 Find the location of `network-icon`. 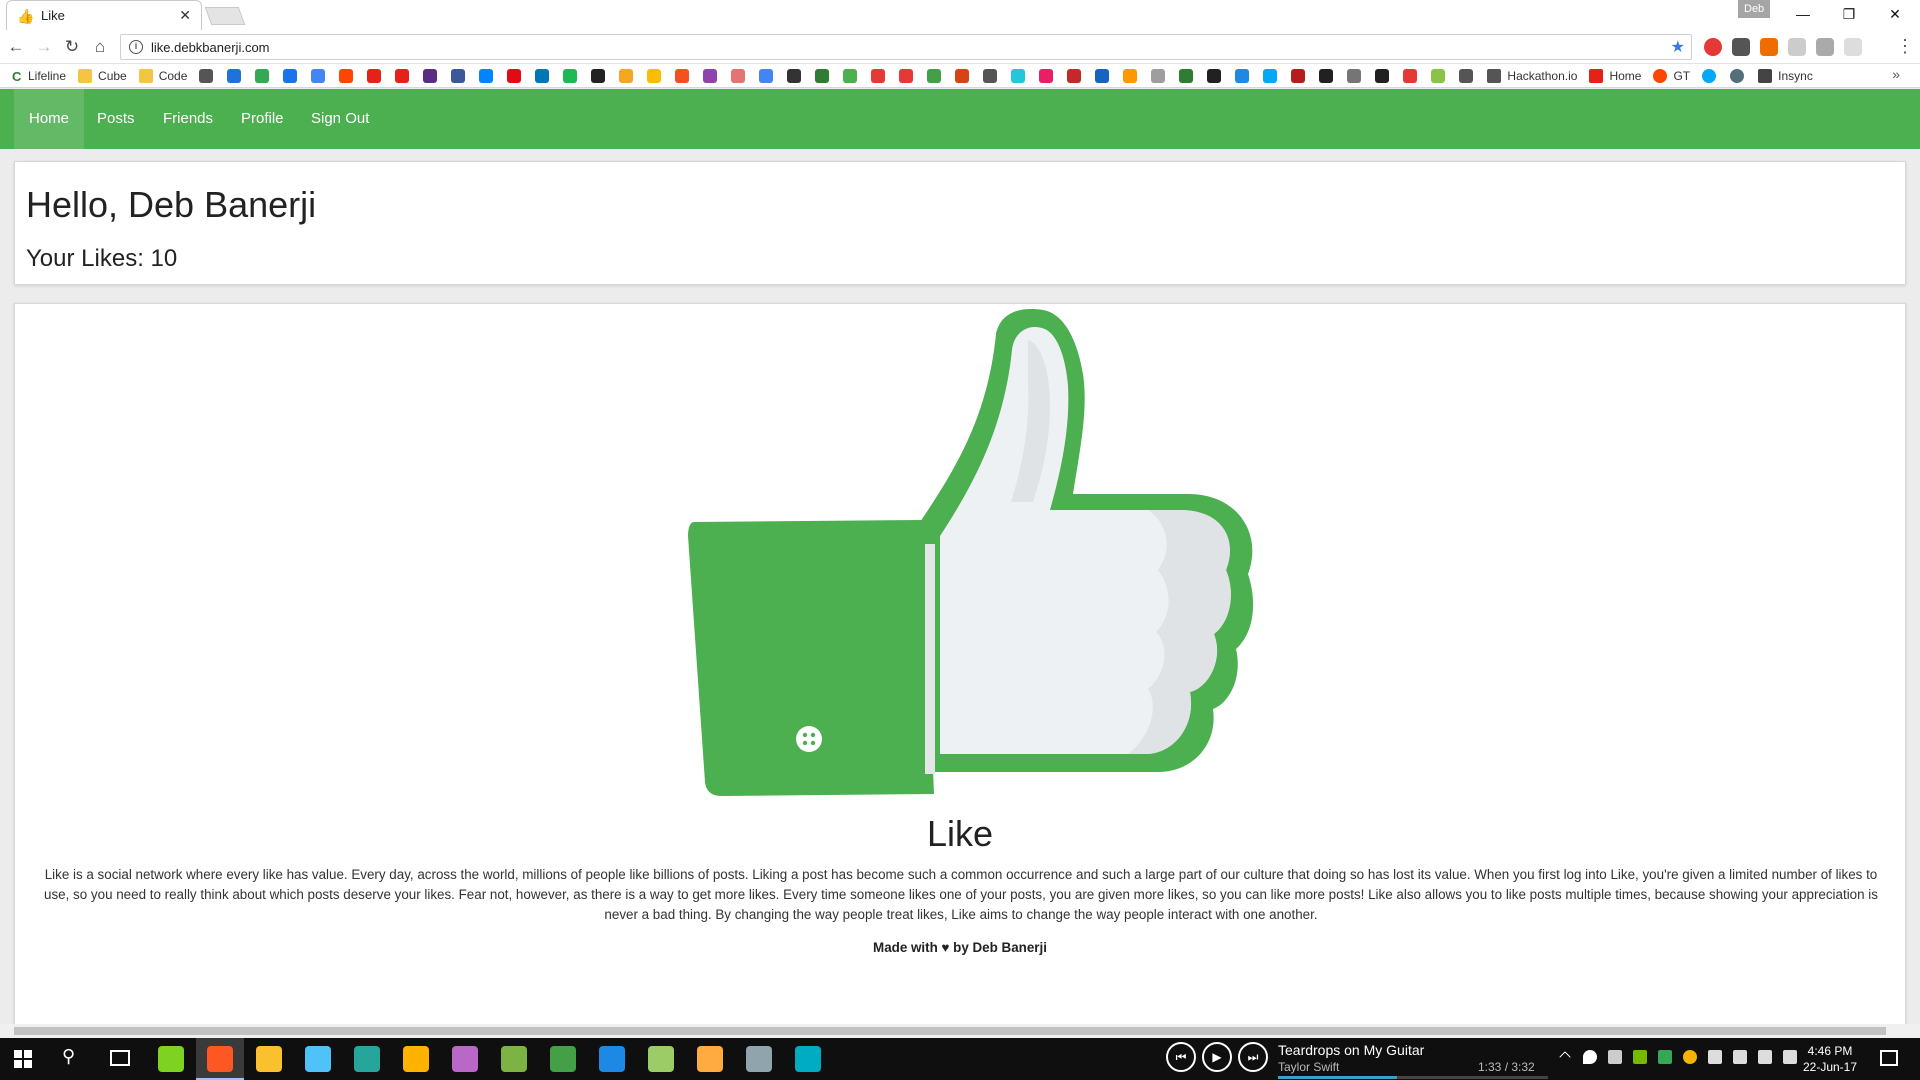

network-icon is located at coordinates (1715, 1057).